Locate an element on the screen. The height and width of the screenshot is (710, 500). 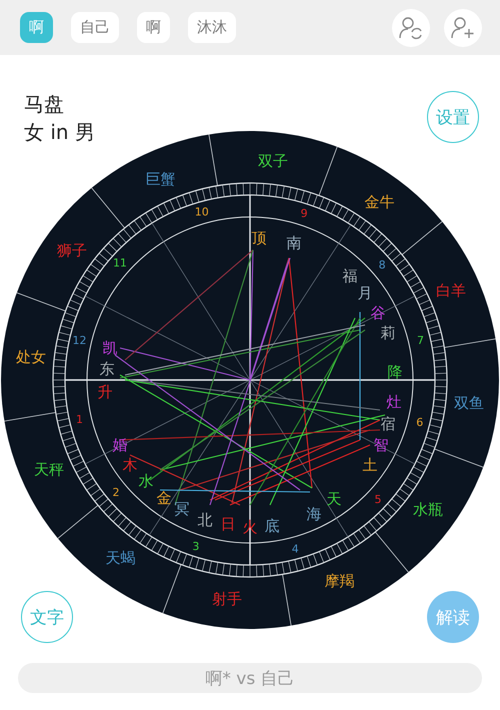
zodiac-sign-label: 金牛 is located at coordinates (379, 202).